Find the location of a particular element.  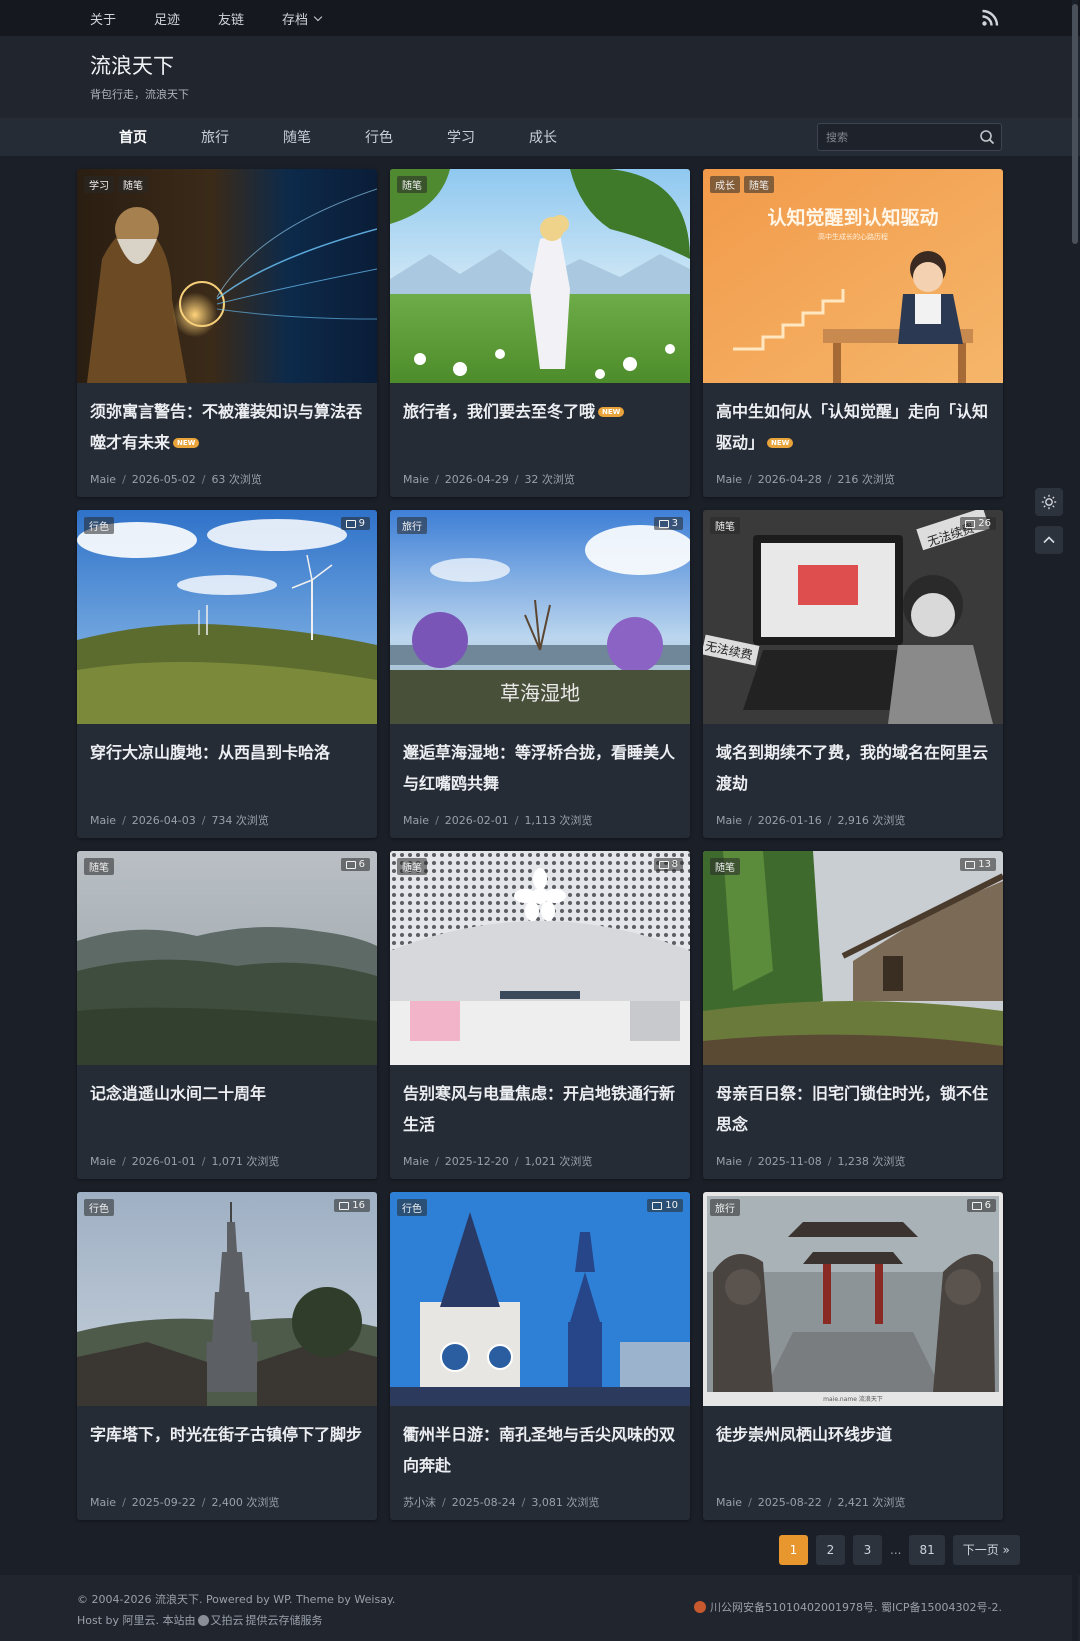

thumbnail-subheading: 高中生成长的心路历程 is located at coordinates (853, 236).